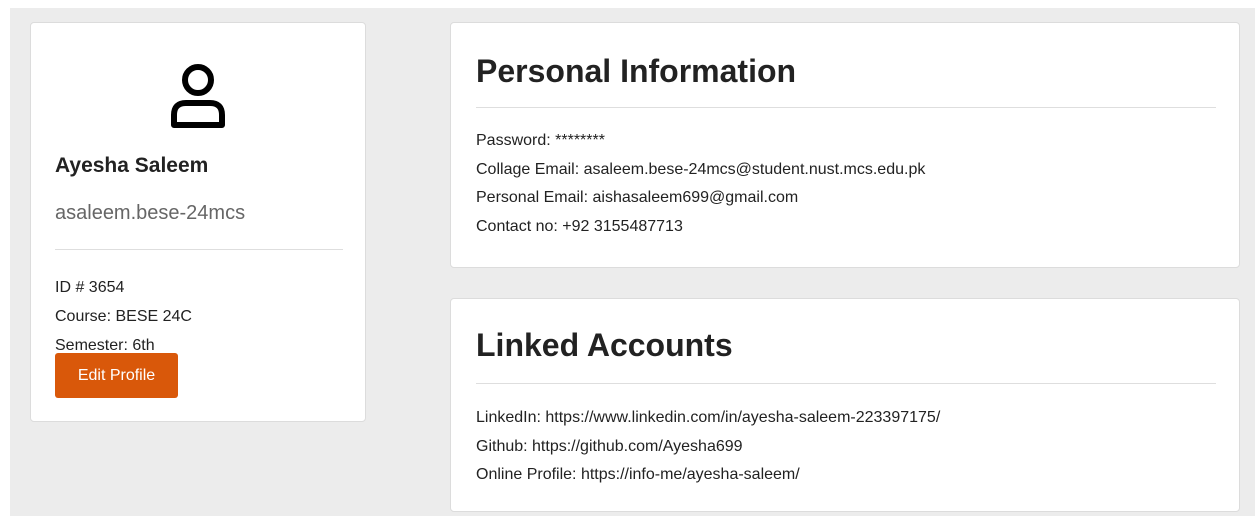  Describe the element at coordinates (604, 345) in the screenshot. I see `linked-accounts-title: Linked Accounts` at that location.